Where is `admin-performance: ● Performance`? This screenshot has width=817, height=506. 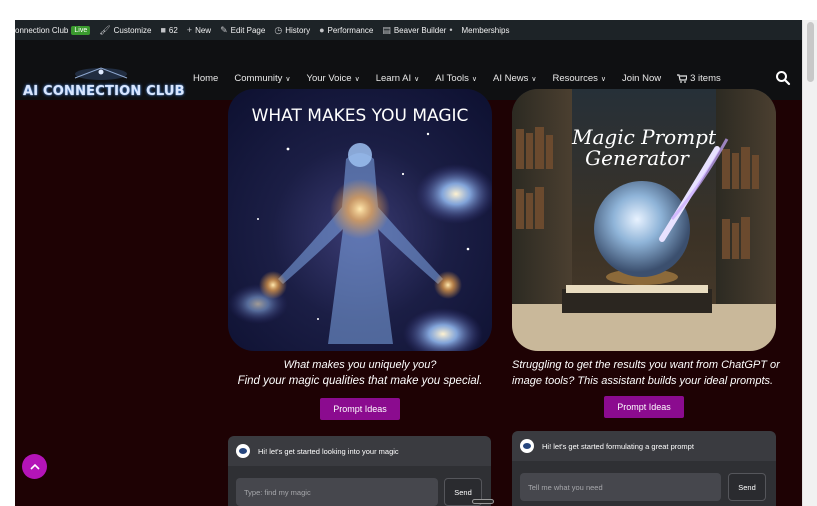 admin-performance: ● Performance is located at coordinates (346, 30).